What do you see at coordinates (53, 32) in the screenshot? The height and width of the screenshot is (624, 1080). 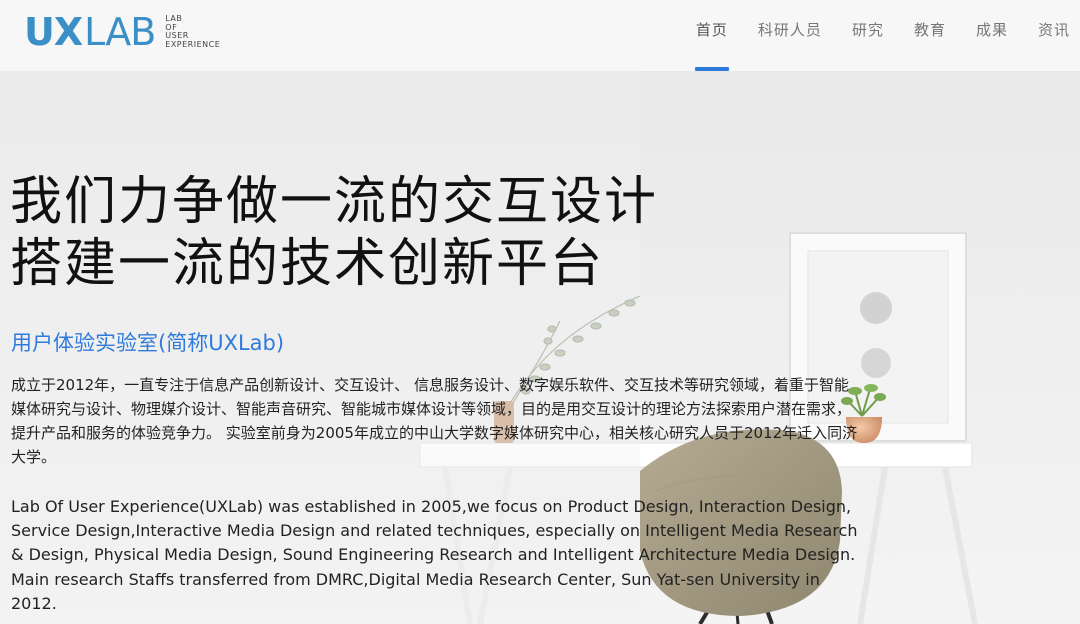 I see `logo-ux-text: UX` at bounding box center [53, 32].